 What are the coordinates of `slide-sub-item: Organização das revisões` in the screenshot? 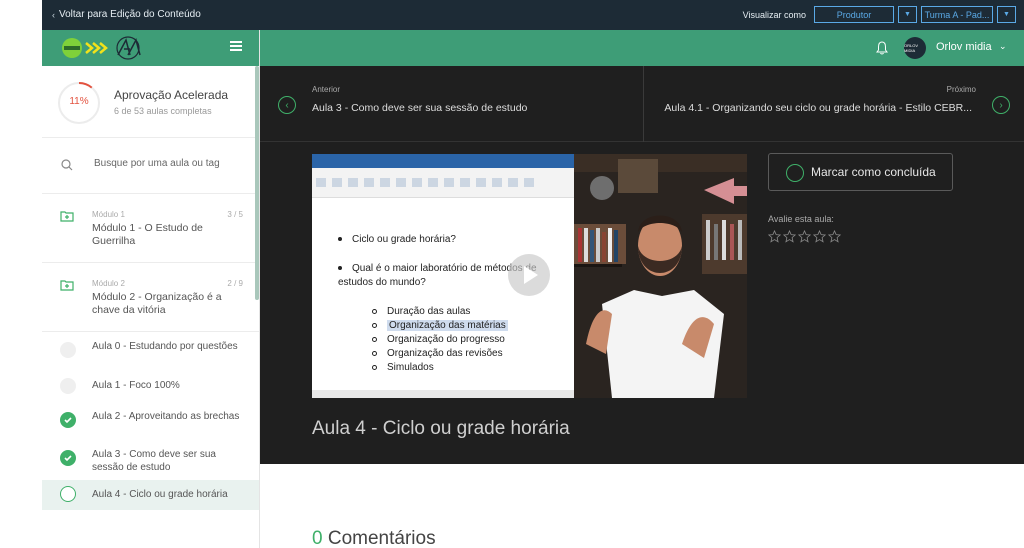 It's located at (437, 353).